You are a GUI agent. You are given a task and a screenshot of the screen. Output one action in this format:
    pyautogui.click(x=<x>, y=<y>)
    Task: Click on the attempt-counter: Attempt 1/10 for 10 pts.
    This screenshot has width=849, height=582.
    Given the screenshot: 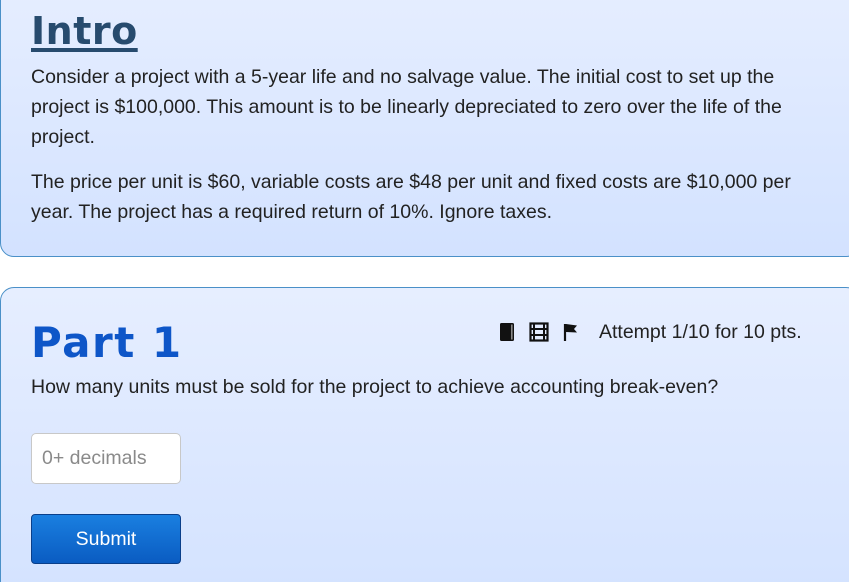 What is the action you would take?
    pyautogui.click(x=700, y=331)
    